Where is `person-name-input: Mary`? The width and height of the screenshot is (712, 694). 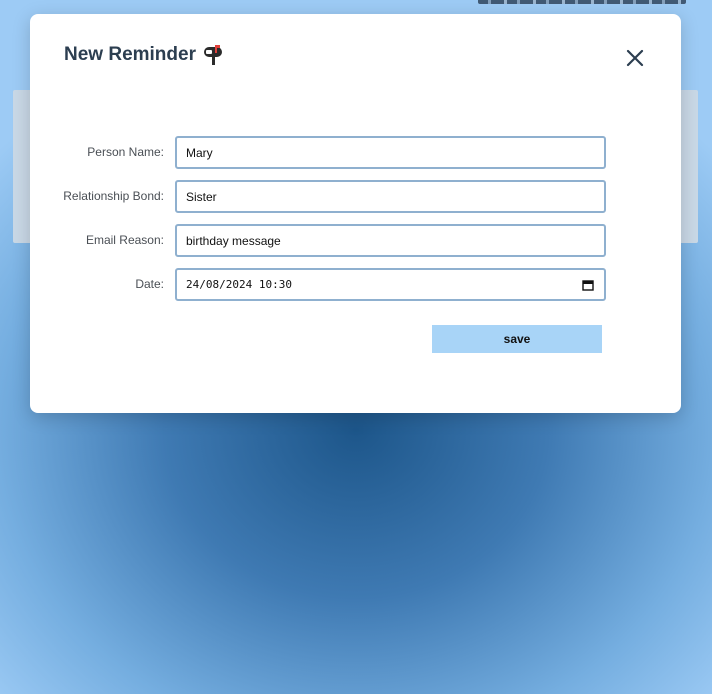
person-name-input: Mary is located at coordinates (390, 152).